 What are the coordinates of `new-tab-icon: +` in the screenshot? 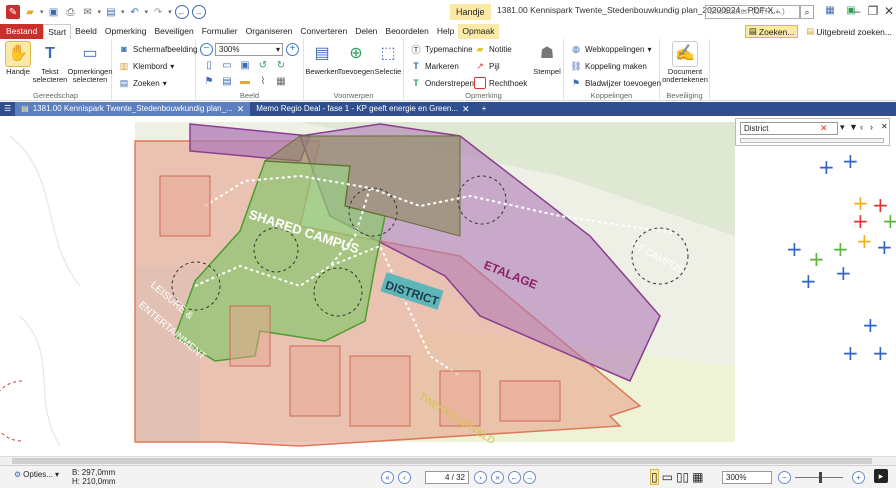 It's located at (484, 109).